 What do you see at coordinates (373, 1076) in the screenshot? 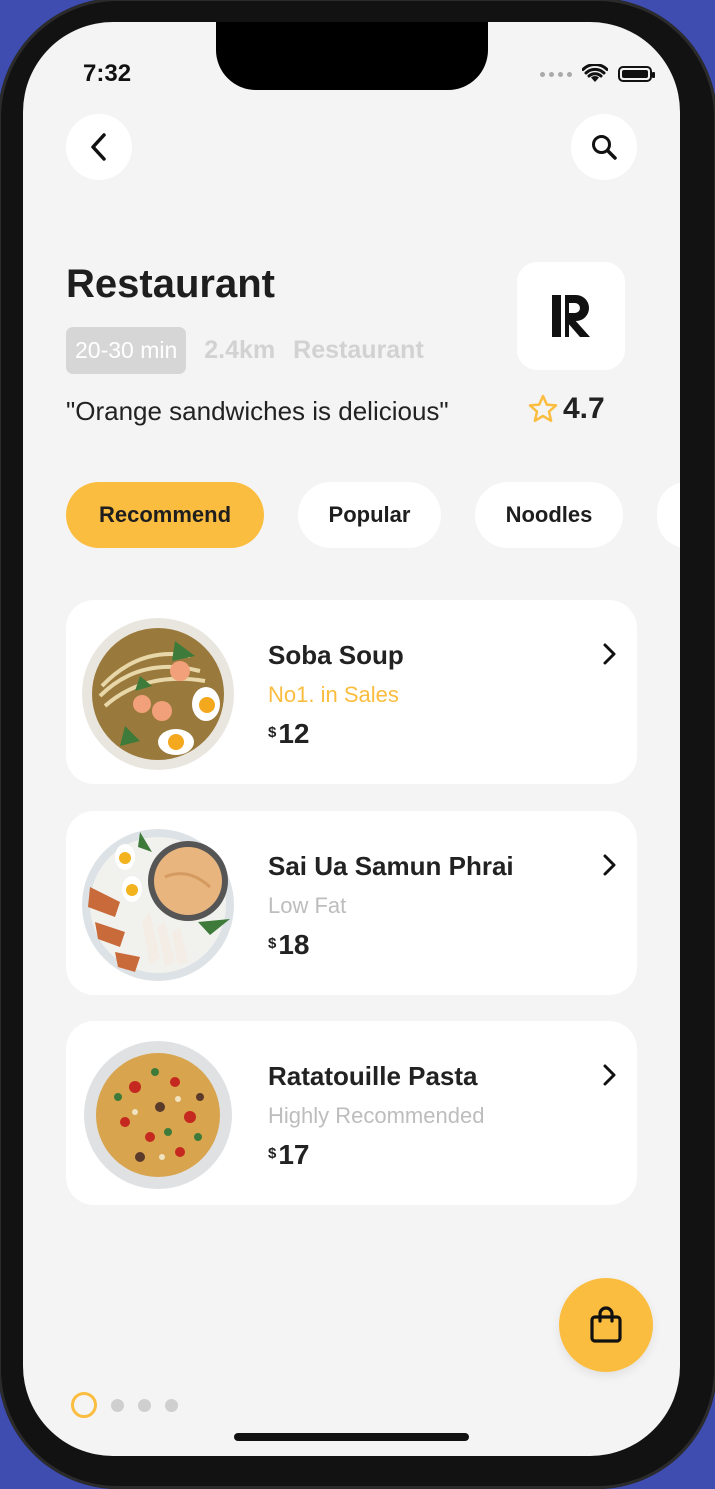
I see `dish-name: Ratatouille Pasta` at bounding box center [373, 1076].